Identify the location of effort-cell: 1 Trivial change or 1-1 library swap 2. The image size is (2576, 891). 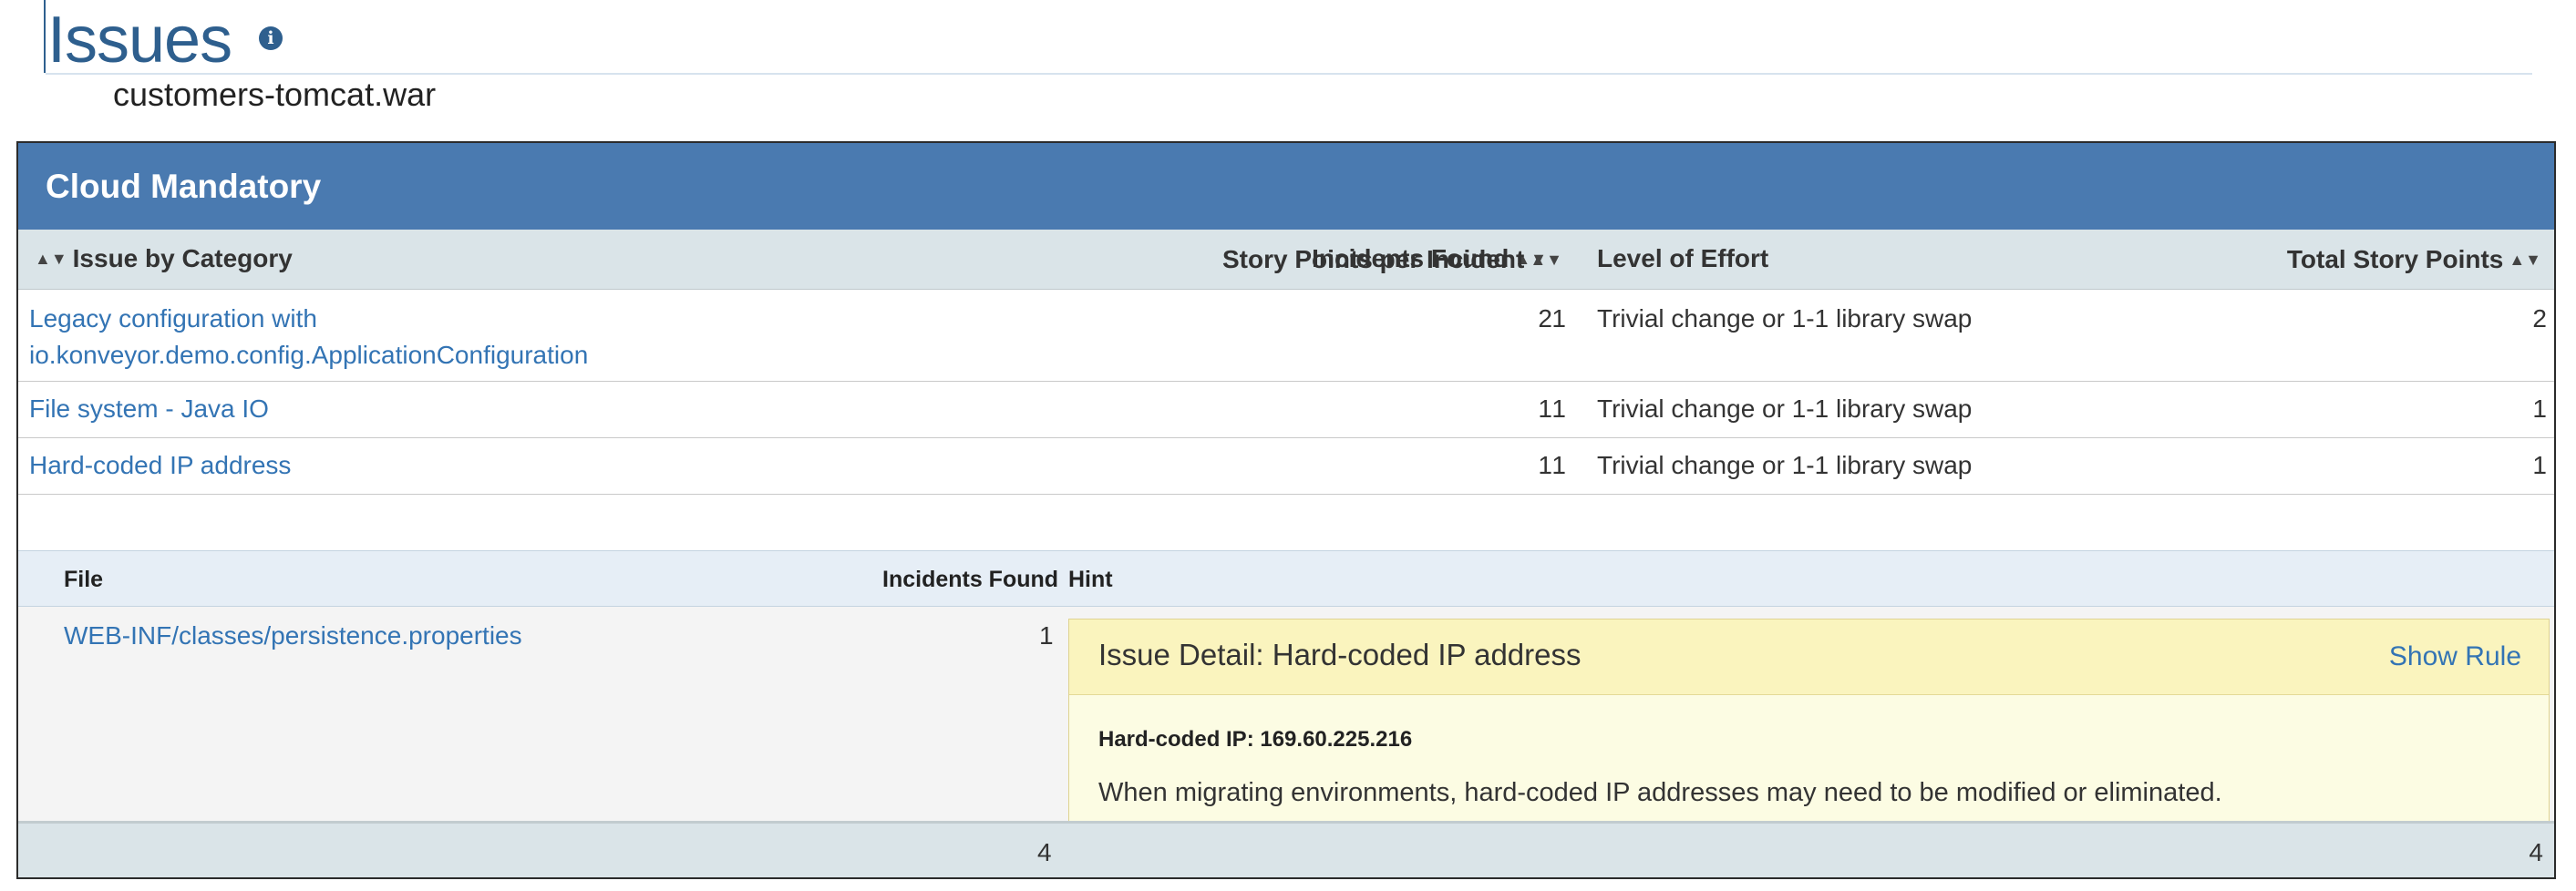
(2052, 335).